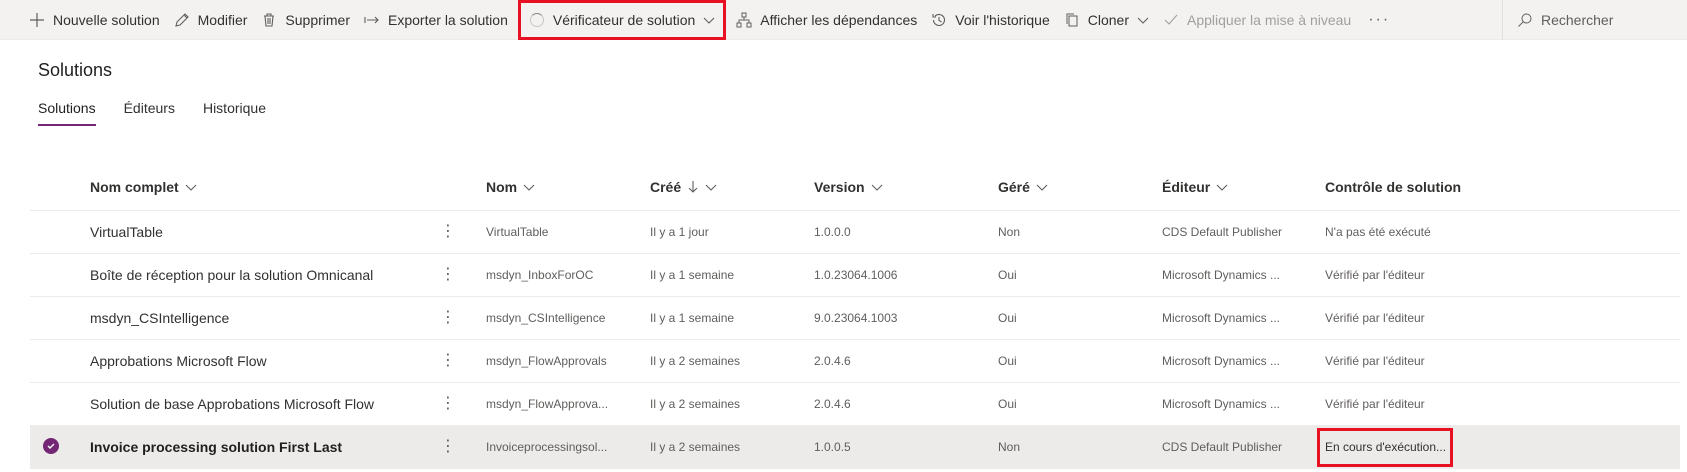 This screenshot has width=1687, height=472. Describe the element at coordinates (1257, 20) in the screenshot. I see `apply-upgrade-button: Appliquer la mise à niveau` at that location.